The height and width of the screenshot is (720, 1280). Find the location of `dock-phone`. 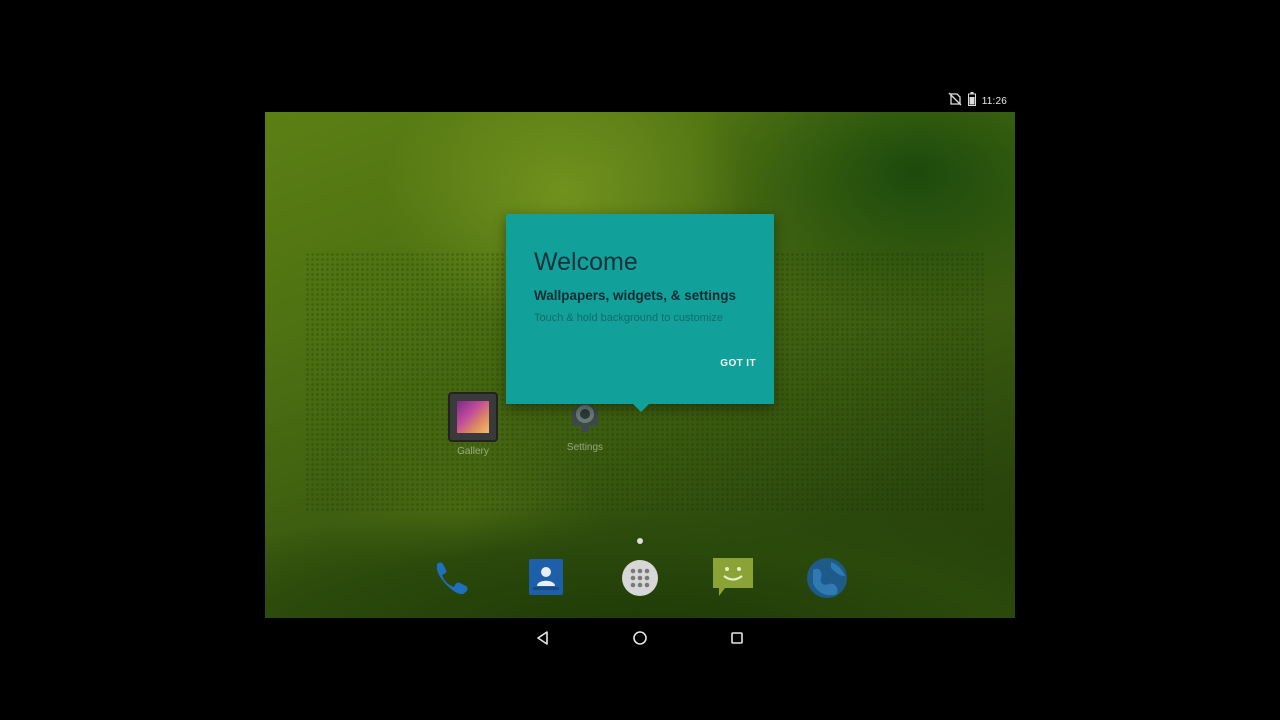

dock-phone is located at coordinates (451, 578).